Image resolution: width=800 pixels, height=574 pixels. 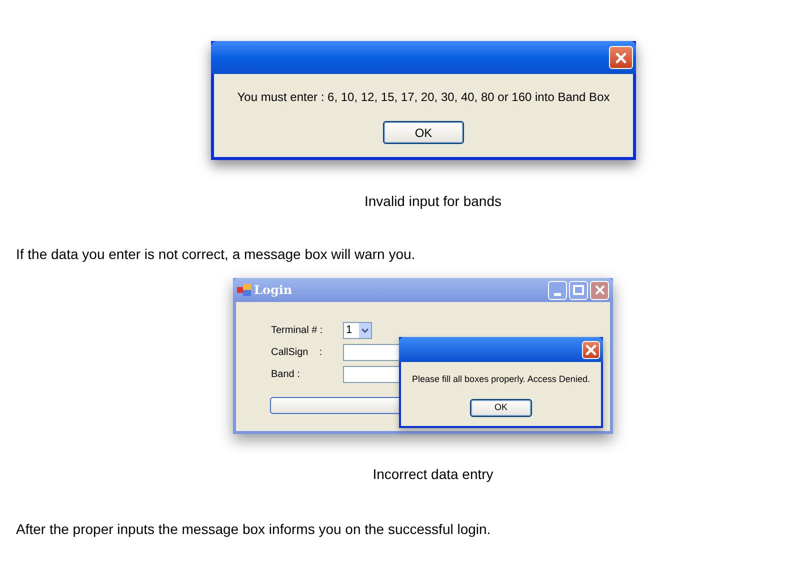 I want to click on app-icon, so click(x=244, y=290).